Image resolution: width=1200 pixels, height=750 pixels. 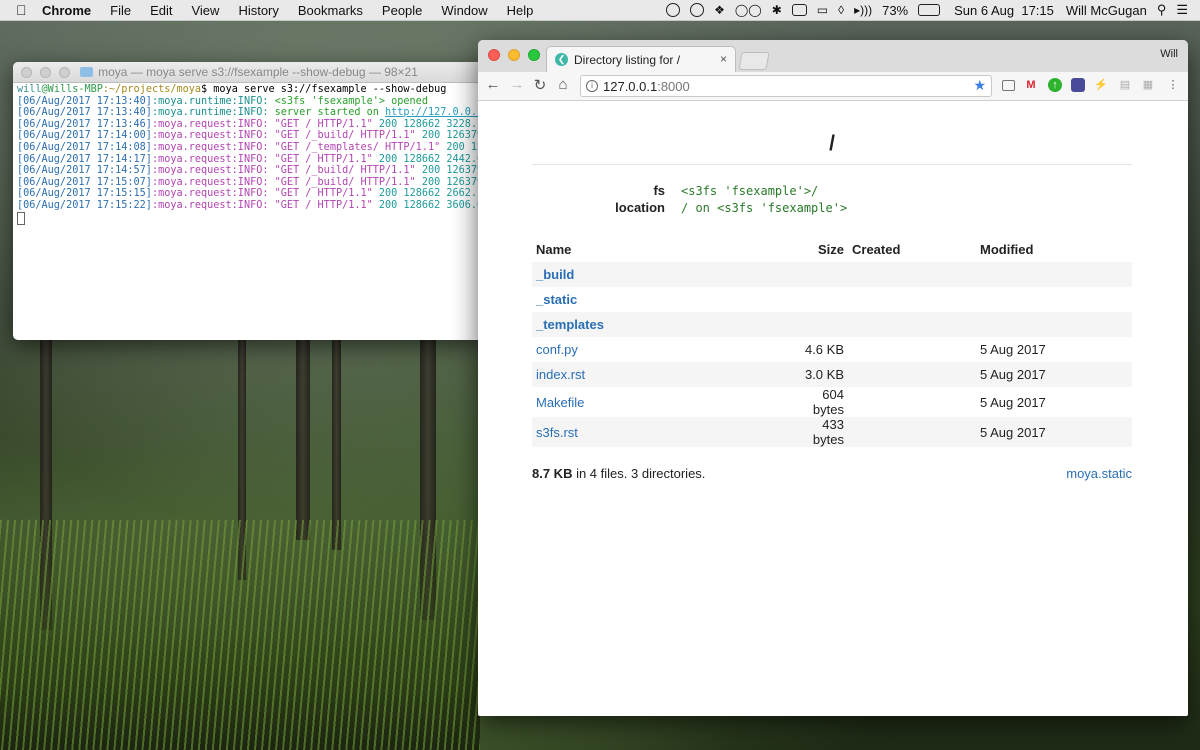 What do you see at coordinates (464, 10) in the screenshot?
I see `menu-window: Window` at bounding box center [464, 10].